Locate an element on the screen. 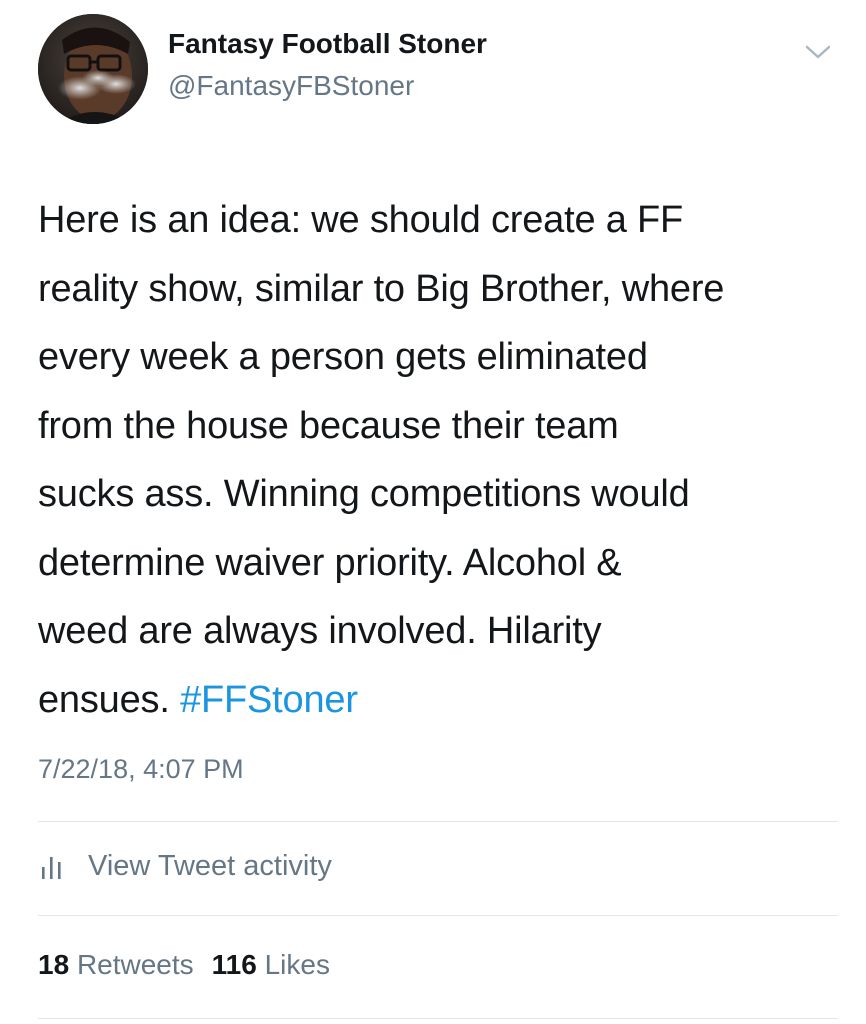 Image resolution: width=866 pixels, height=1024 pixels. author-handle: @FantasyFBStoner is located at coordinates (291, 86).